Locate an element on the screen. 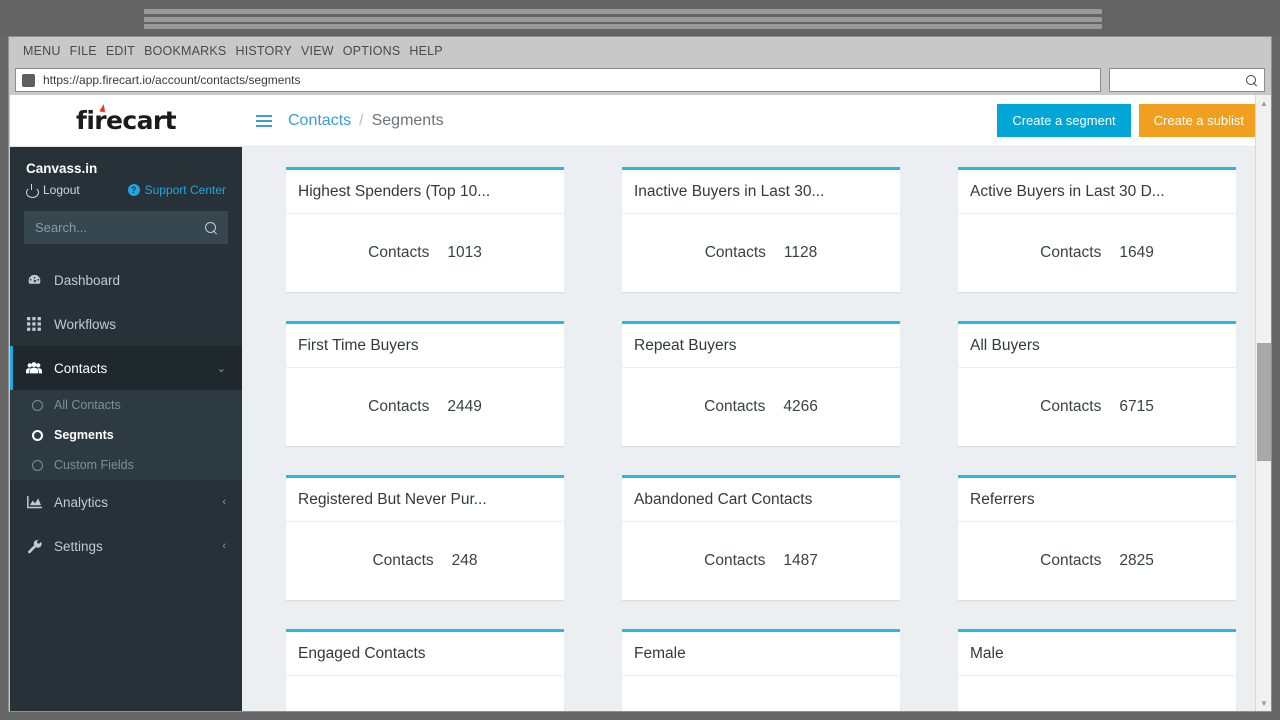  segment-card-body: Contacts 4266 is located at coordinates (761, 407).